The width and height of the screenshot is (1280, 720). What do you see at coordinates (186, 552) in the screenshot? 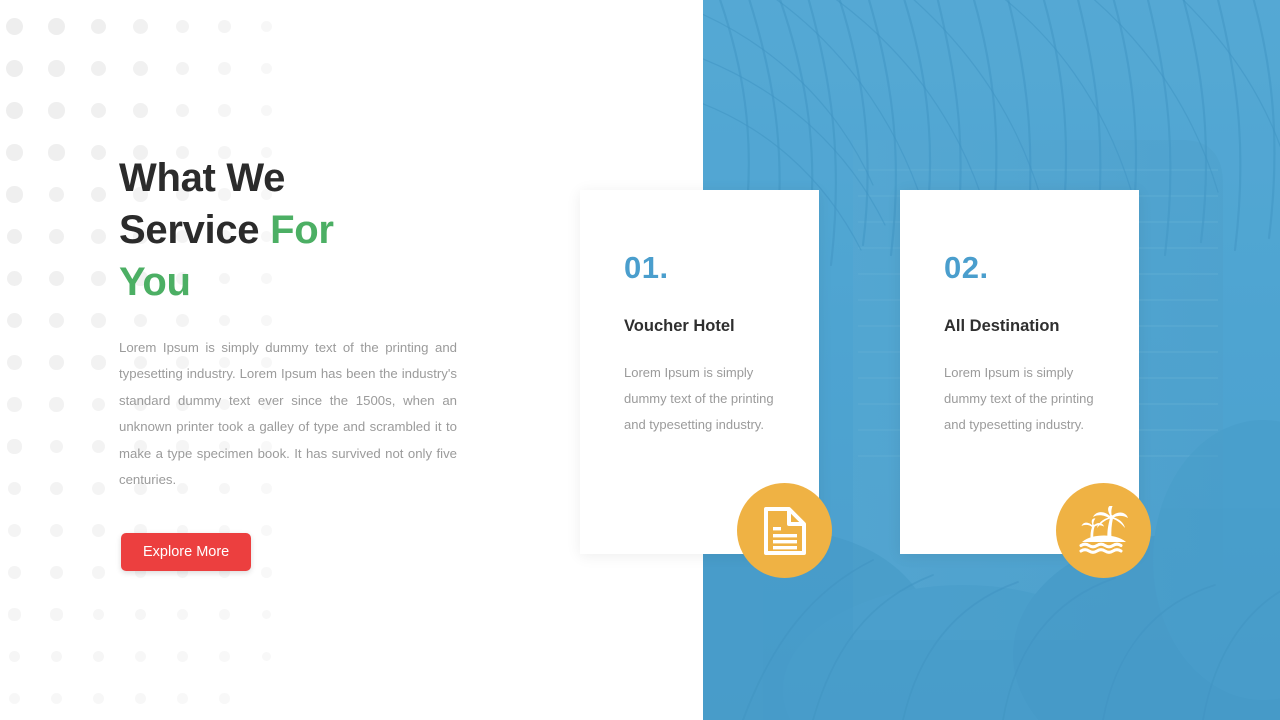
I see `explore-more-button: Explore More` at bounding box center [186, 552].